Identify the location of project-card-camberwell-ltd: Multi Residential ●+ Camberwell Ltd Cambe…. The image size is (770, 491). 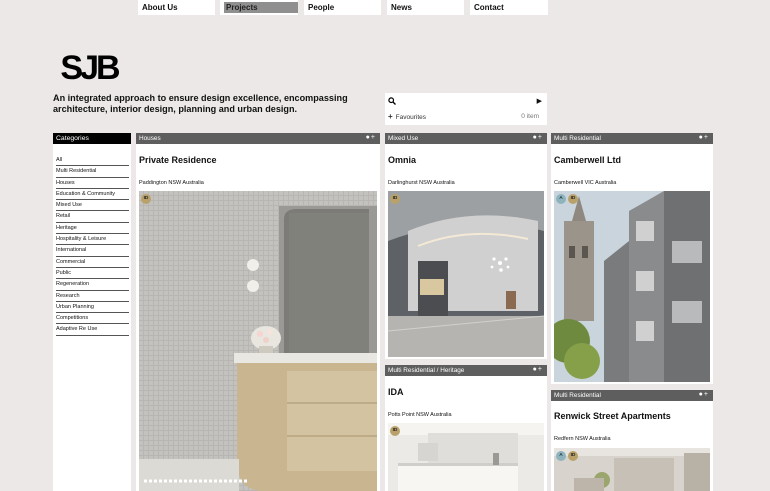
(632, 258).